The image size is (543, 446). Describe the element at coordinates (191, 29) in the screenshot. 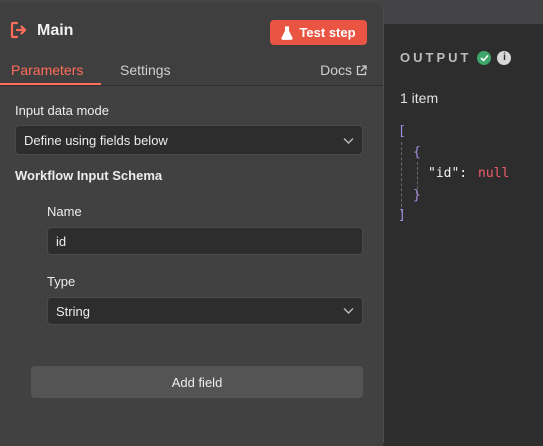

I see `node-header: Main Test step` at that location.